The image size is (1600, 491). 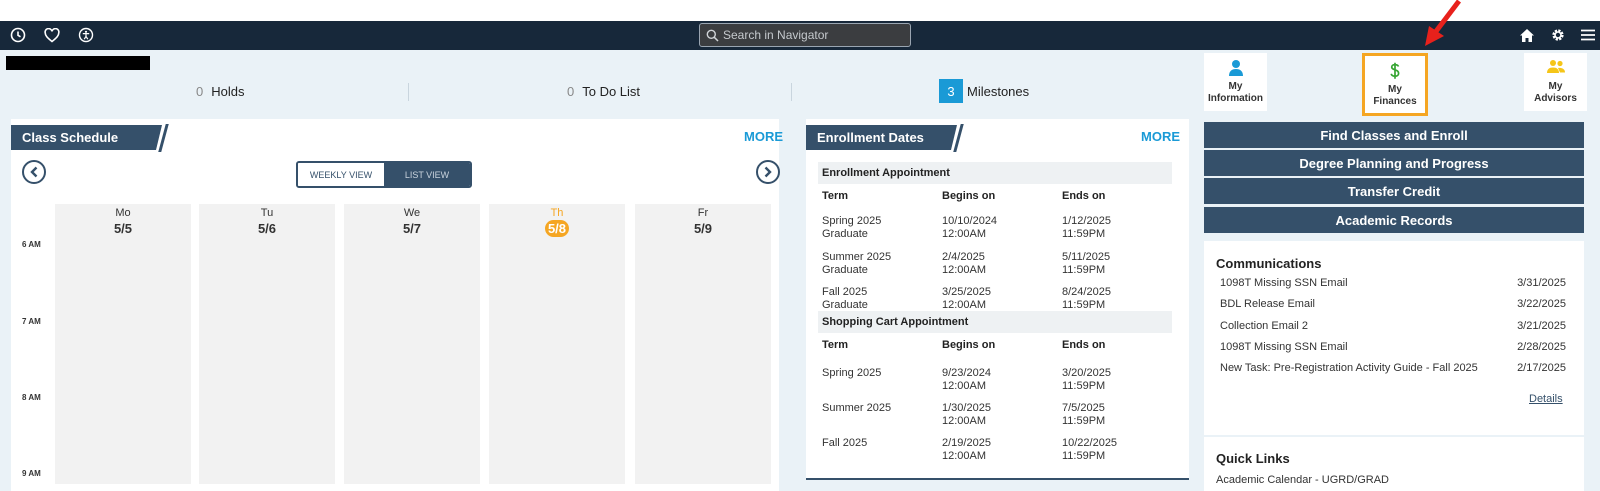 I want to click on end-cell: 10/22/2025 11:59PM, so click(x=1089, y=450).